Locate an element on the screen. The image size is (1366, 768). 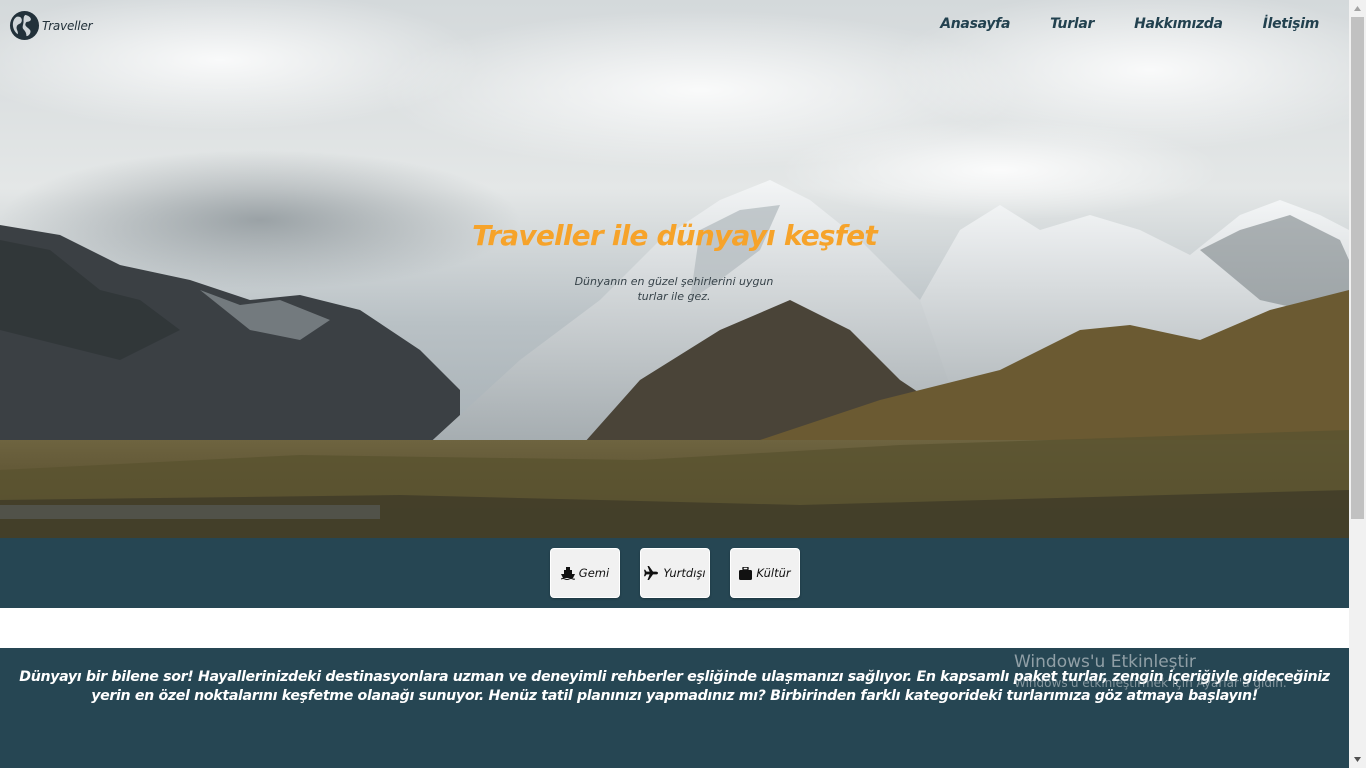
windows-activation-title: Windows'u Etkinleştir is located at coordinates (1105, 662).